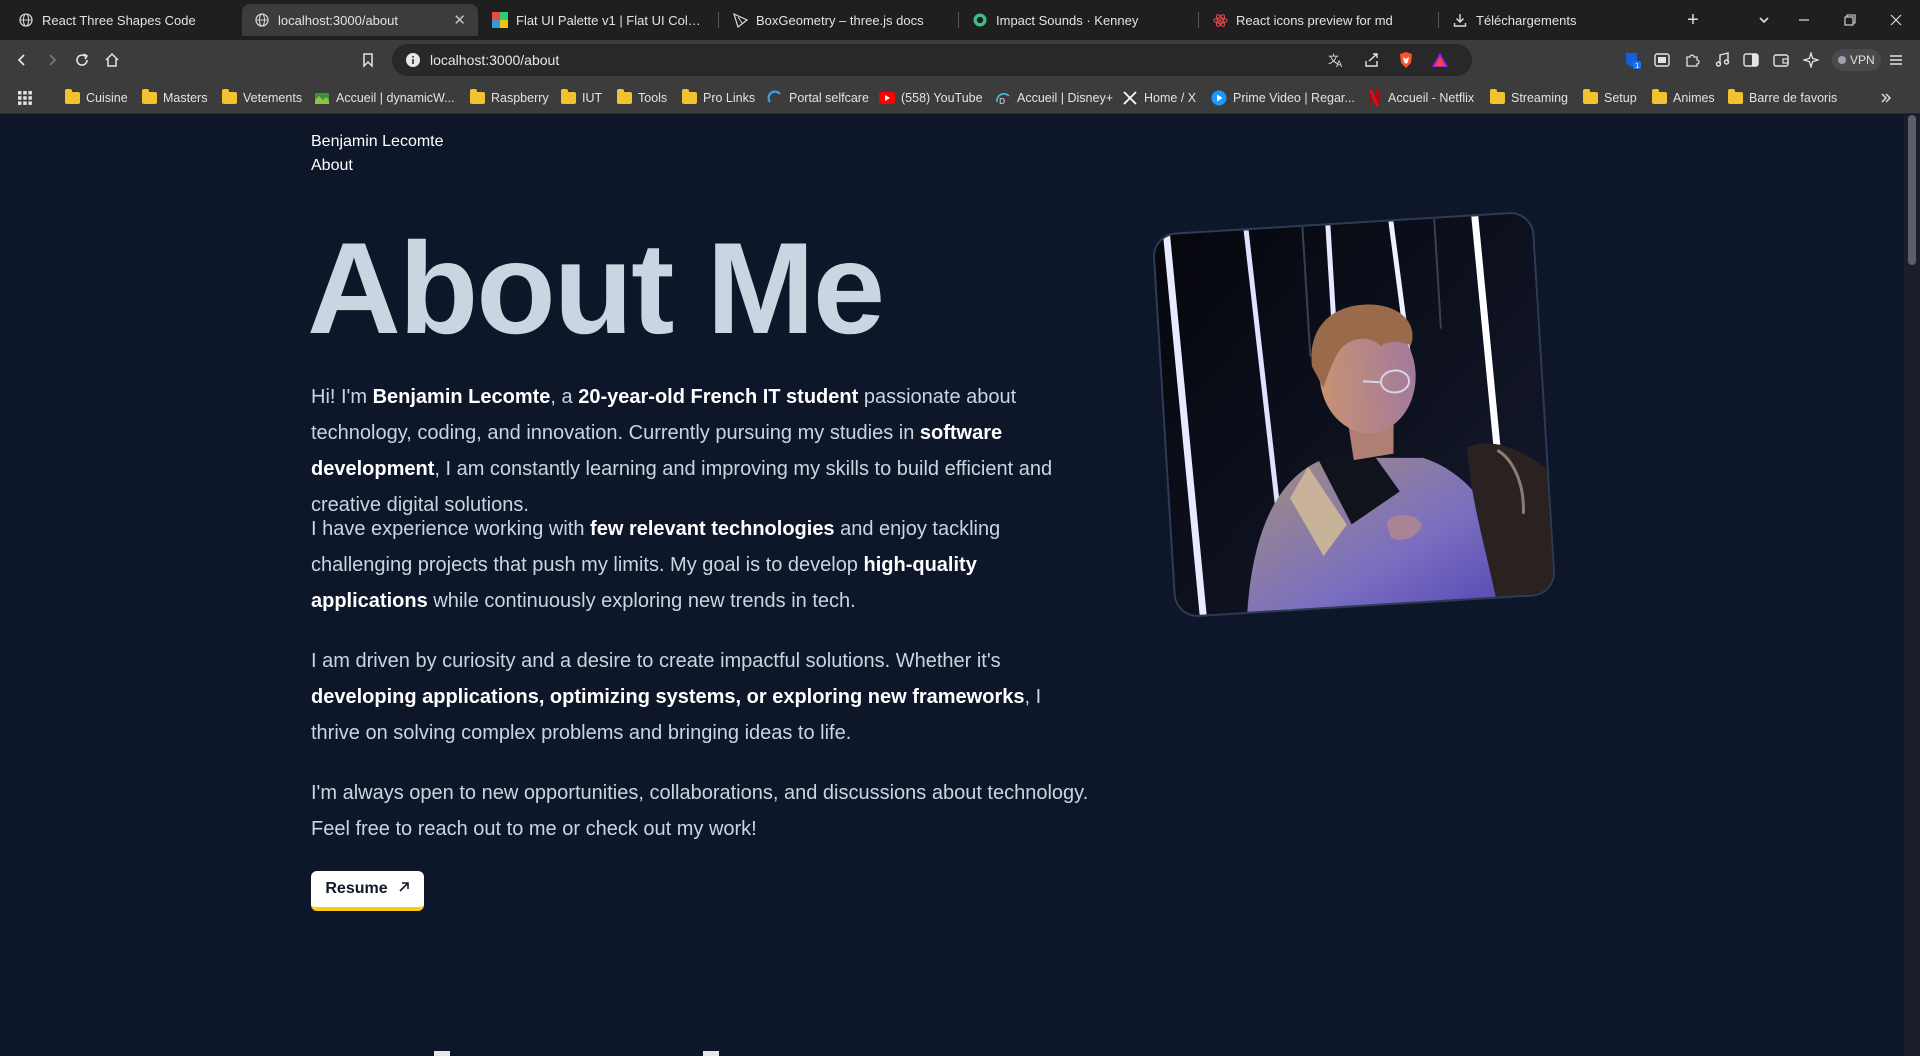  Describe the element at coordinates (119, 20) in the screenshot. I see `tab-title: React Three Shapes Code` at that location.